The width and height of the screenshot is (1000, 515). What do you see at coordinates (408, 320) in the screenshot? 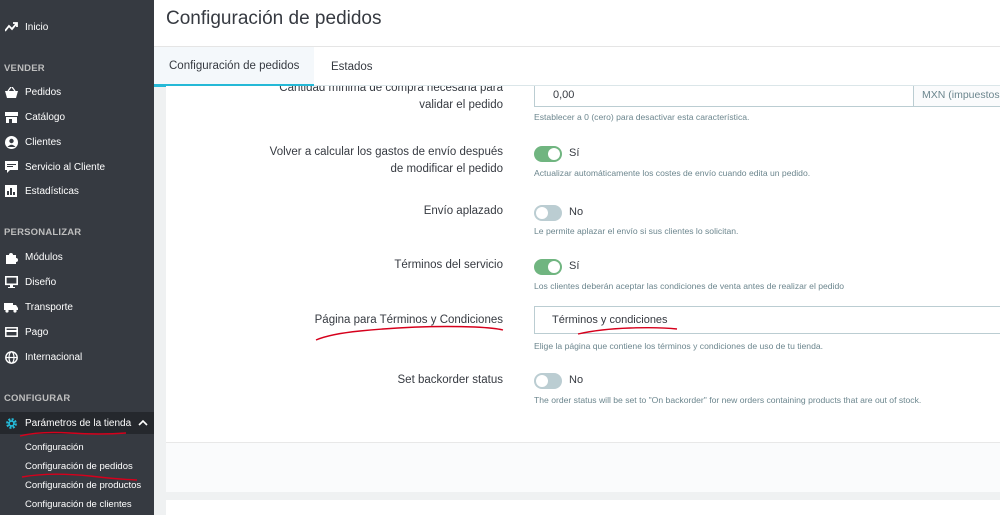
I see `terms-page-label: Página para Términos y Condiciones` at bounding box center [408, 320].